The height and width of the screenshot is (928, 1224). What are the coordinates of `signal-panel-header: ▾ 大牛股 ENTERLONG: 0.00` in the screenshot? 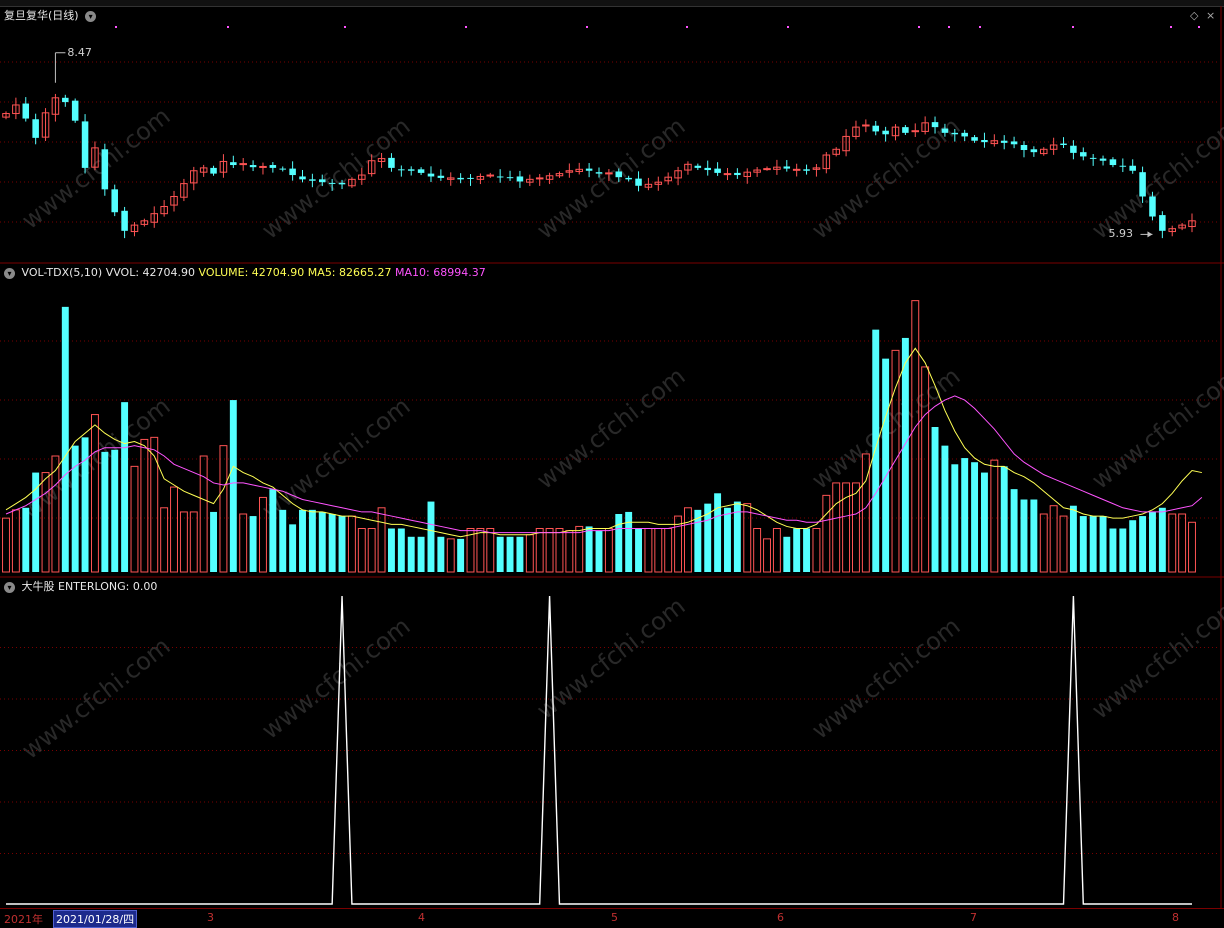 It's located at (80, 587).